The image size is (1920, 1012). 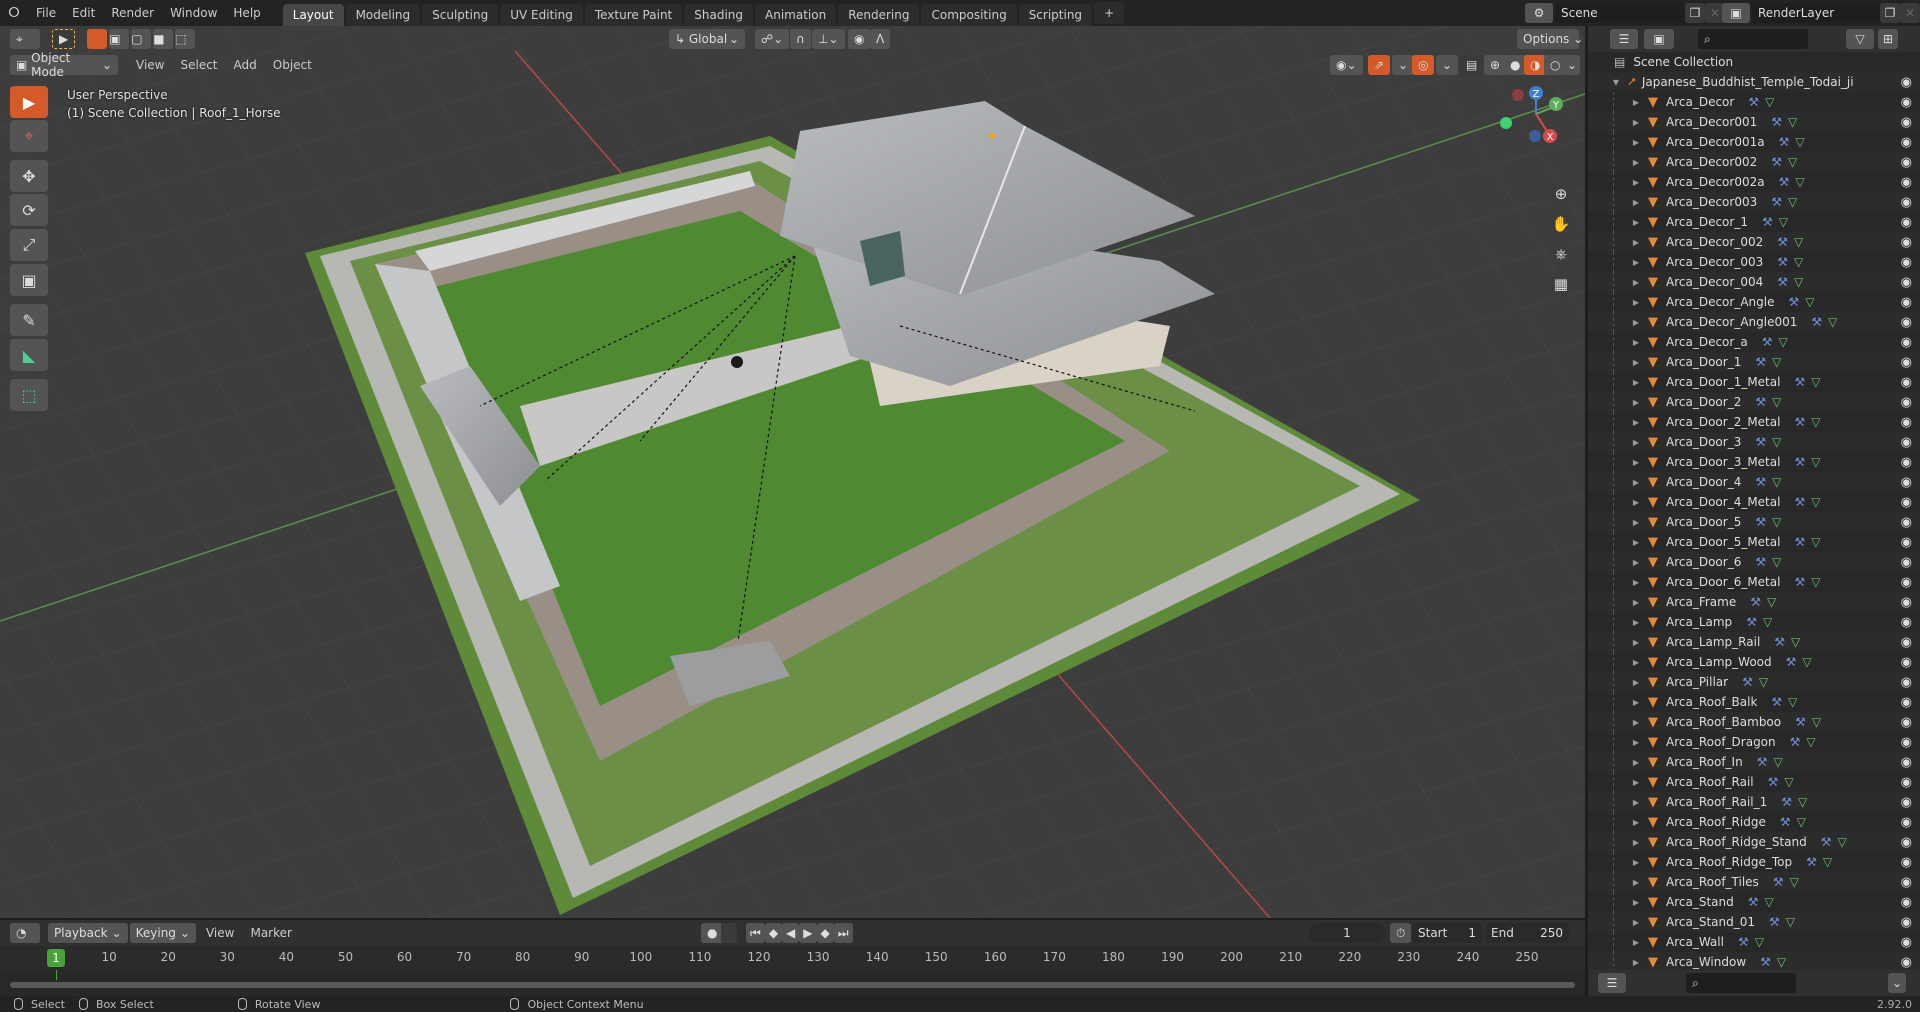 I want to click on outliner-item: ▶ ▼ Arca_Decor ⚒ ▽ ◉, so click(x=1754, y=102).